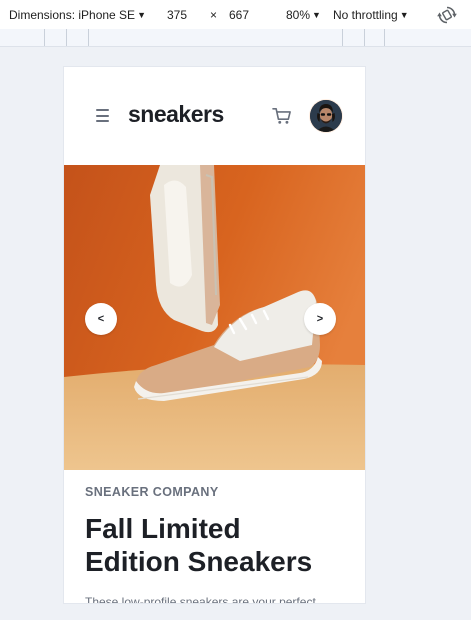  What do you see at coordinates (447, 15) in the screenshot?
I see `rotate-icon` at bounding box center [447, 15].